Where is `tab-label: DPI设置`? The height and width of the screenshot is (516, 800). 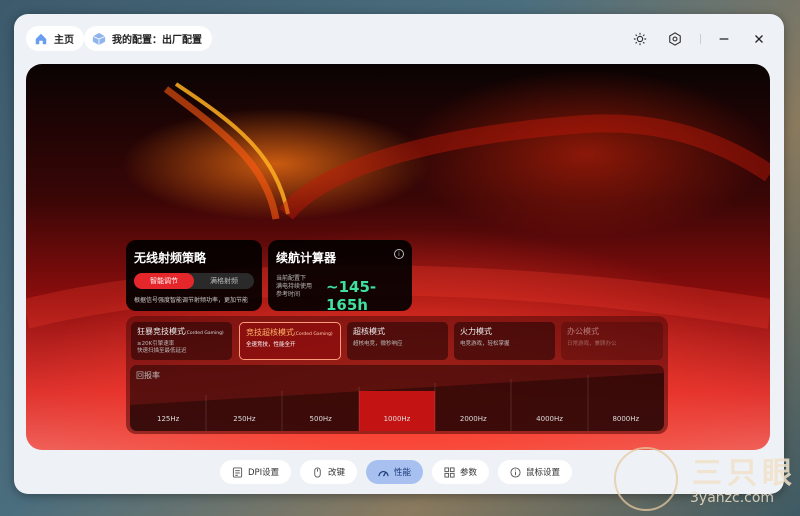
tab-label: DPI设置 is located at coordinates (264, 473).